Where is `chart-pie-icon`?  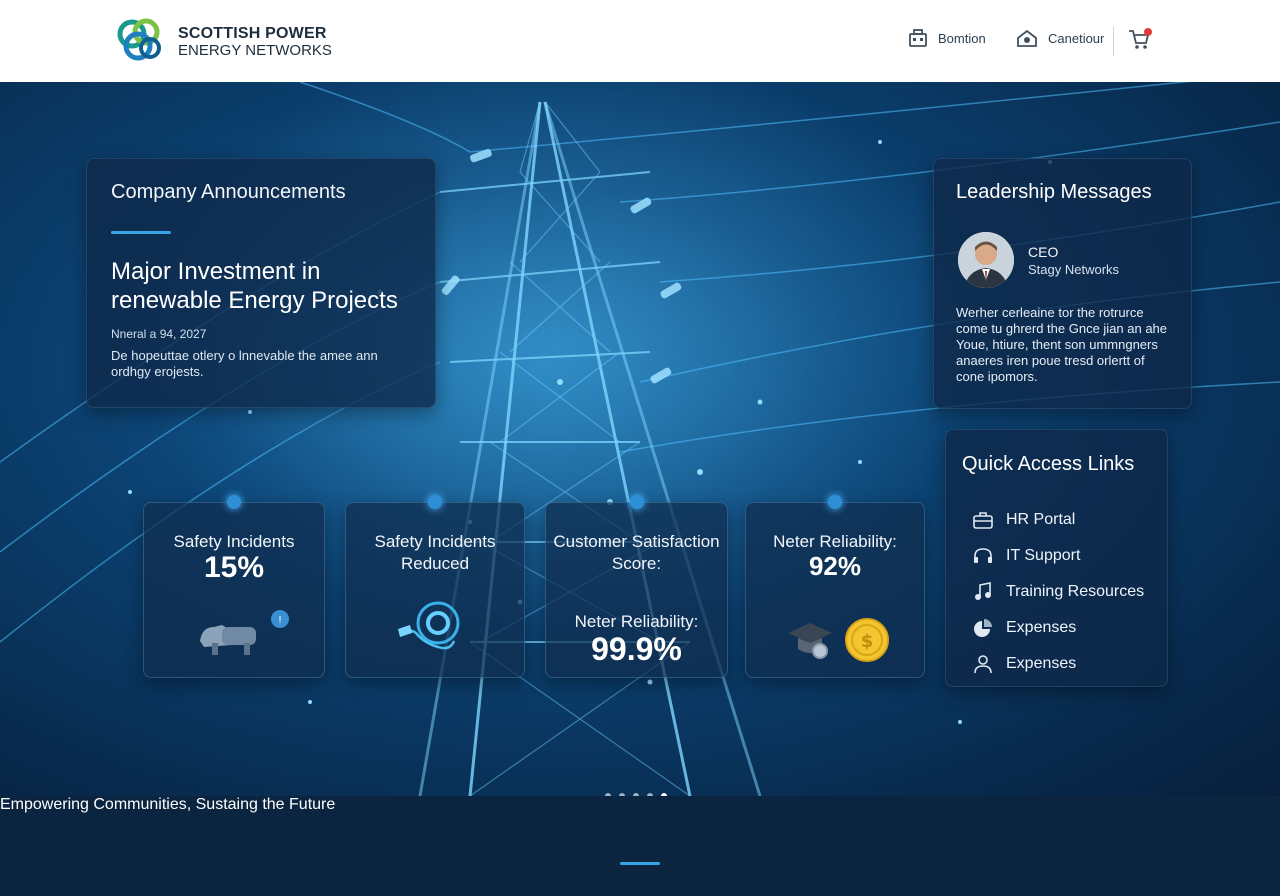 chart-pie-icon is located at coordinates (983, 628).